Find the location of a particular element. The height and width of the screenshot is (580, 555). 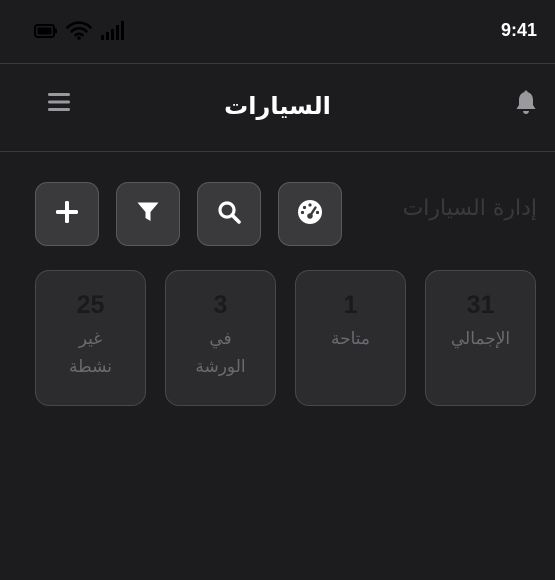

stat-value: 1 is located at coordinates (350, 305).